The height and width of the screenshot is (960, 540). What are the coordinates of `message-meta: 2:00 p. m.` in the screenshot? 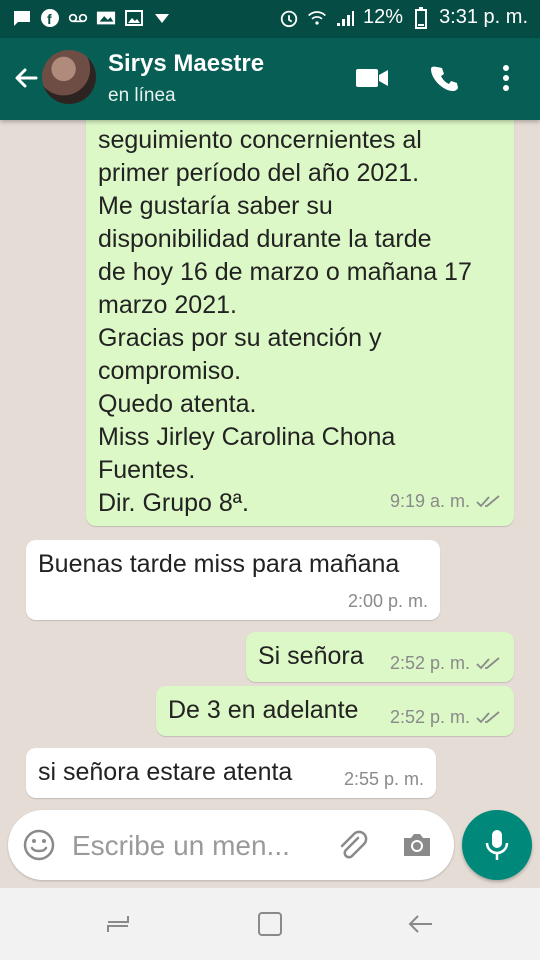 It's located at (388, 601).